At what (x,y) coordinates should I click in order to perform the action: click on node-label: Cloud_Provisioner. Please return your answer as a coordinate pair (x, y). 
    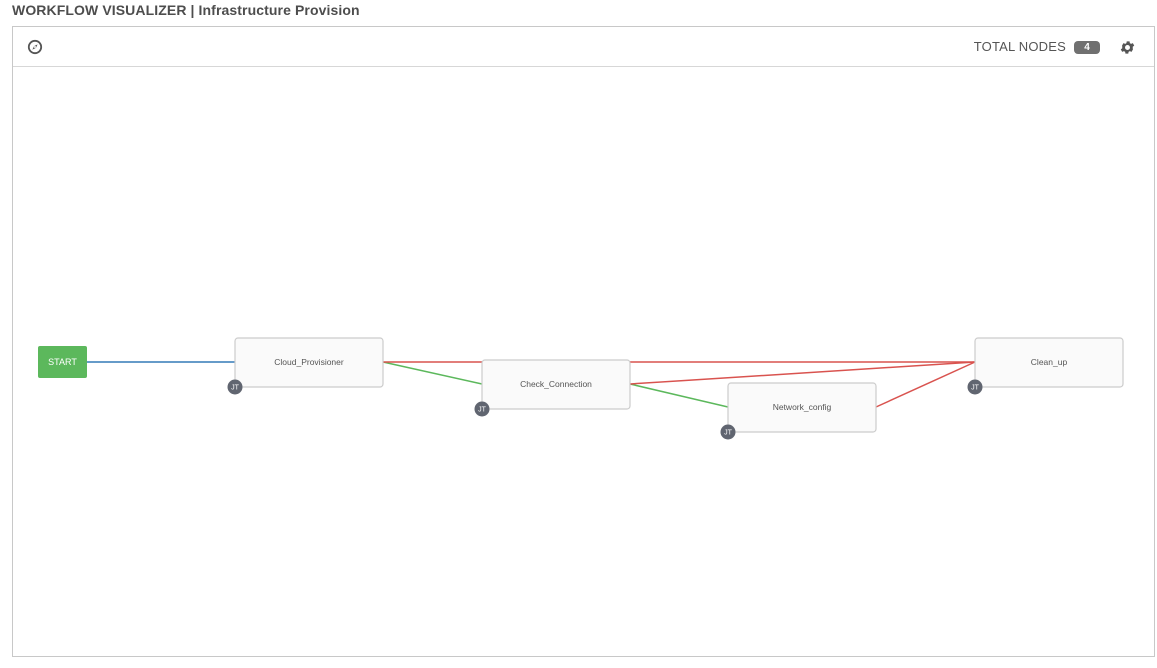
    Looking at the image, I should click on (309, 362).